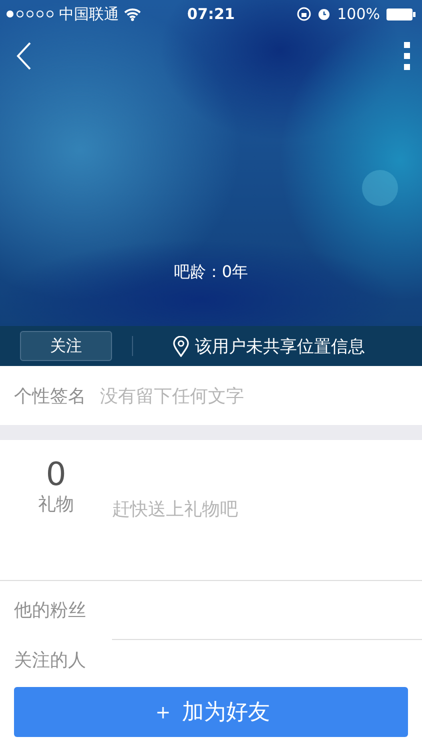  I want to click on back-icon, so click(24, 56).